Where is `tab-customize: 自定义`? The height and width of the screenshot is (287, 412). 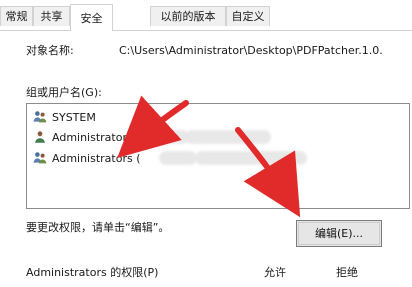 tab-customize: 自定义 is located at coordinates (248, 16).